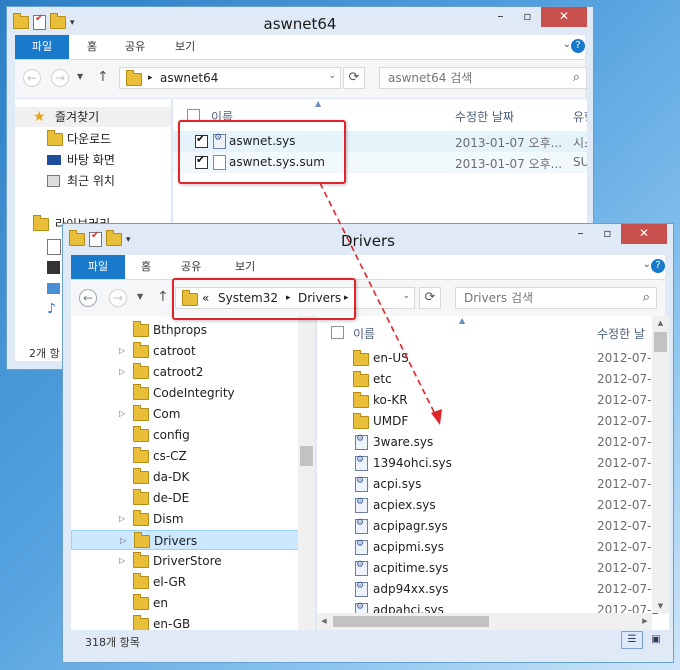 This screenshot has height=670, width=680. What do you see at coordinates (193, 603) in the screenshot?
I see `nav-folder-item: en` at bounding box center [193, 603].